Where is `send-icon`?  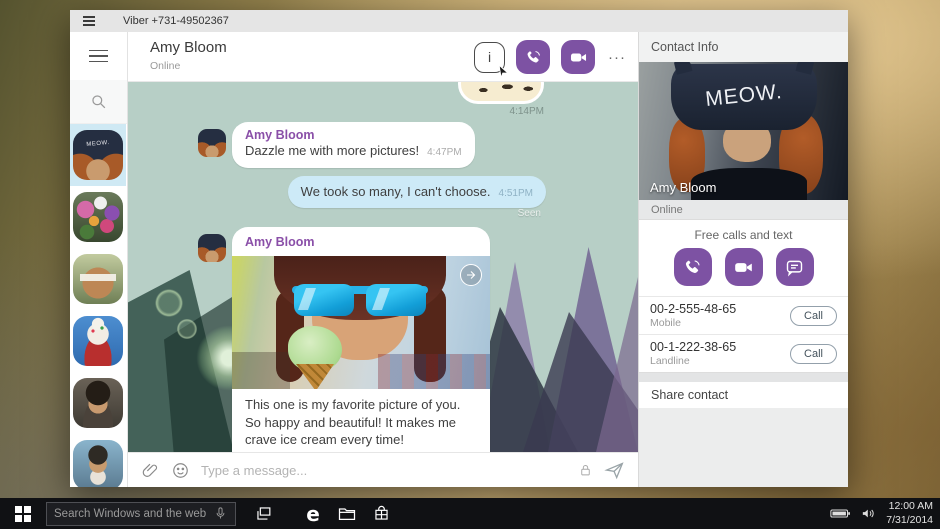
send-icon is located at coordinates (614, 470).